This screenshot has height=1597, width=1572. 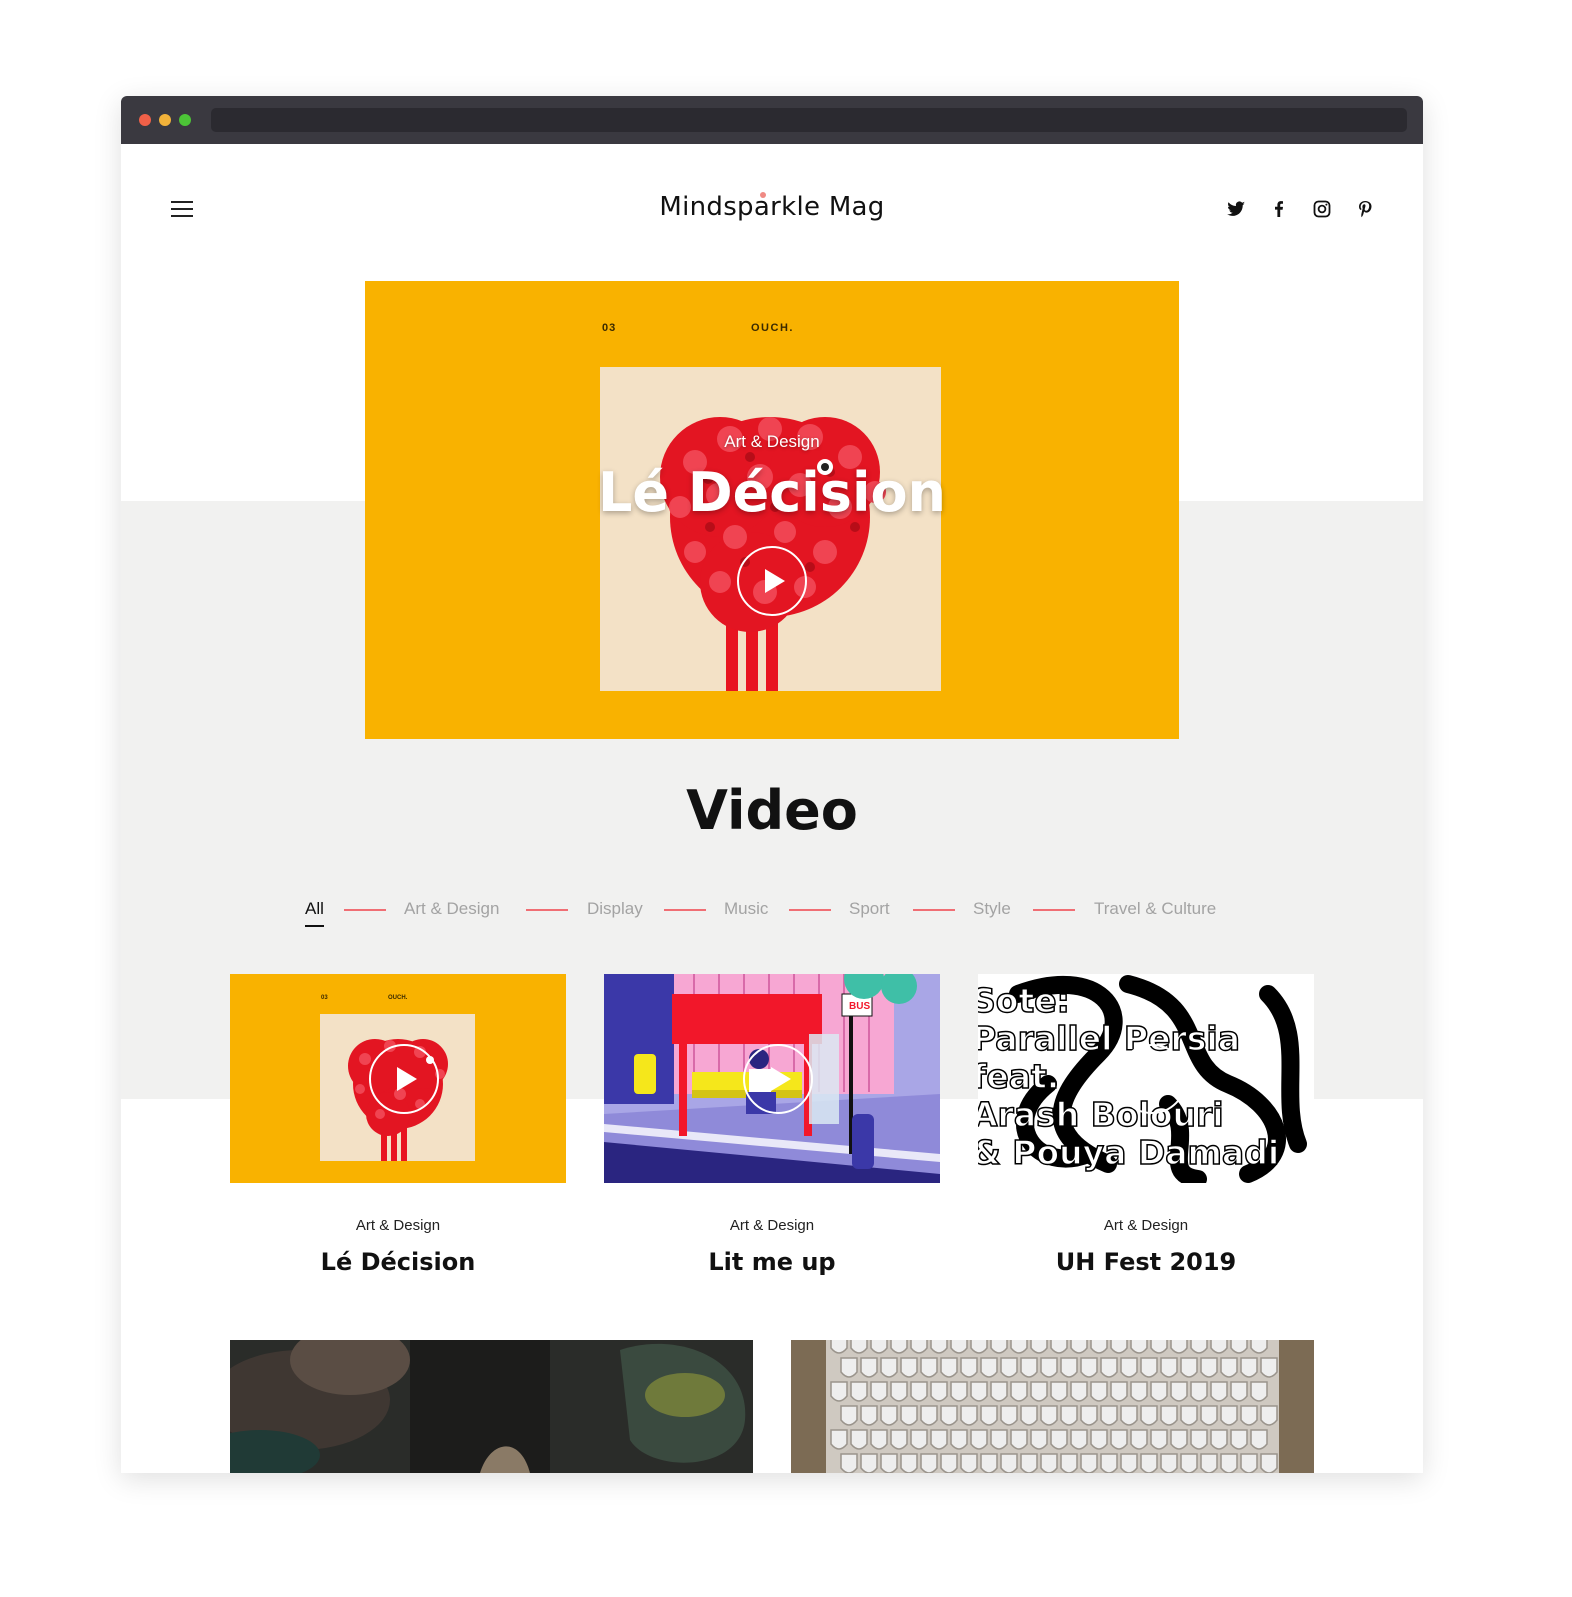 What do you see at coordinates (772, 328) in the screenshot?
I see `hero-brand-label: OUCH.` at bounding box center [772, 328].